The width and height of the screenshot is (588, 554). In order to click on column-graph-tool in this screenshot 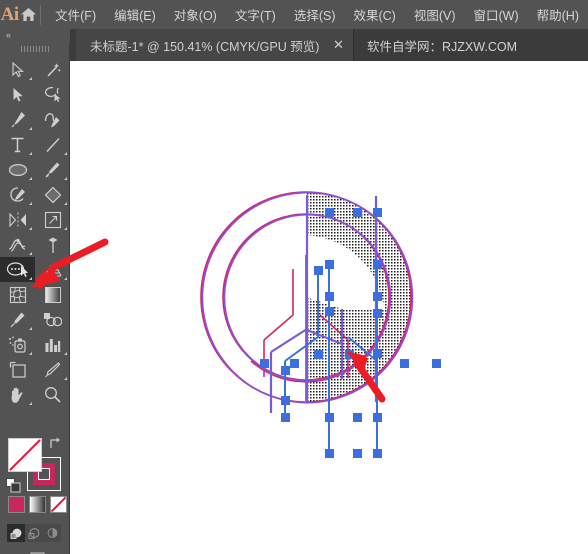, I will do `click(52, 344)`.